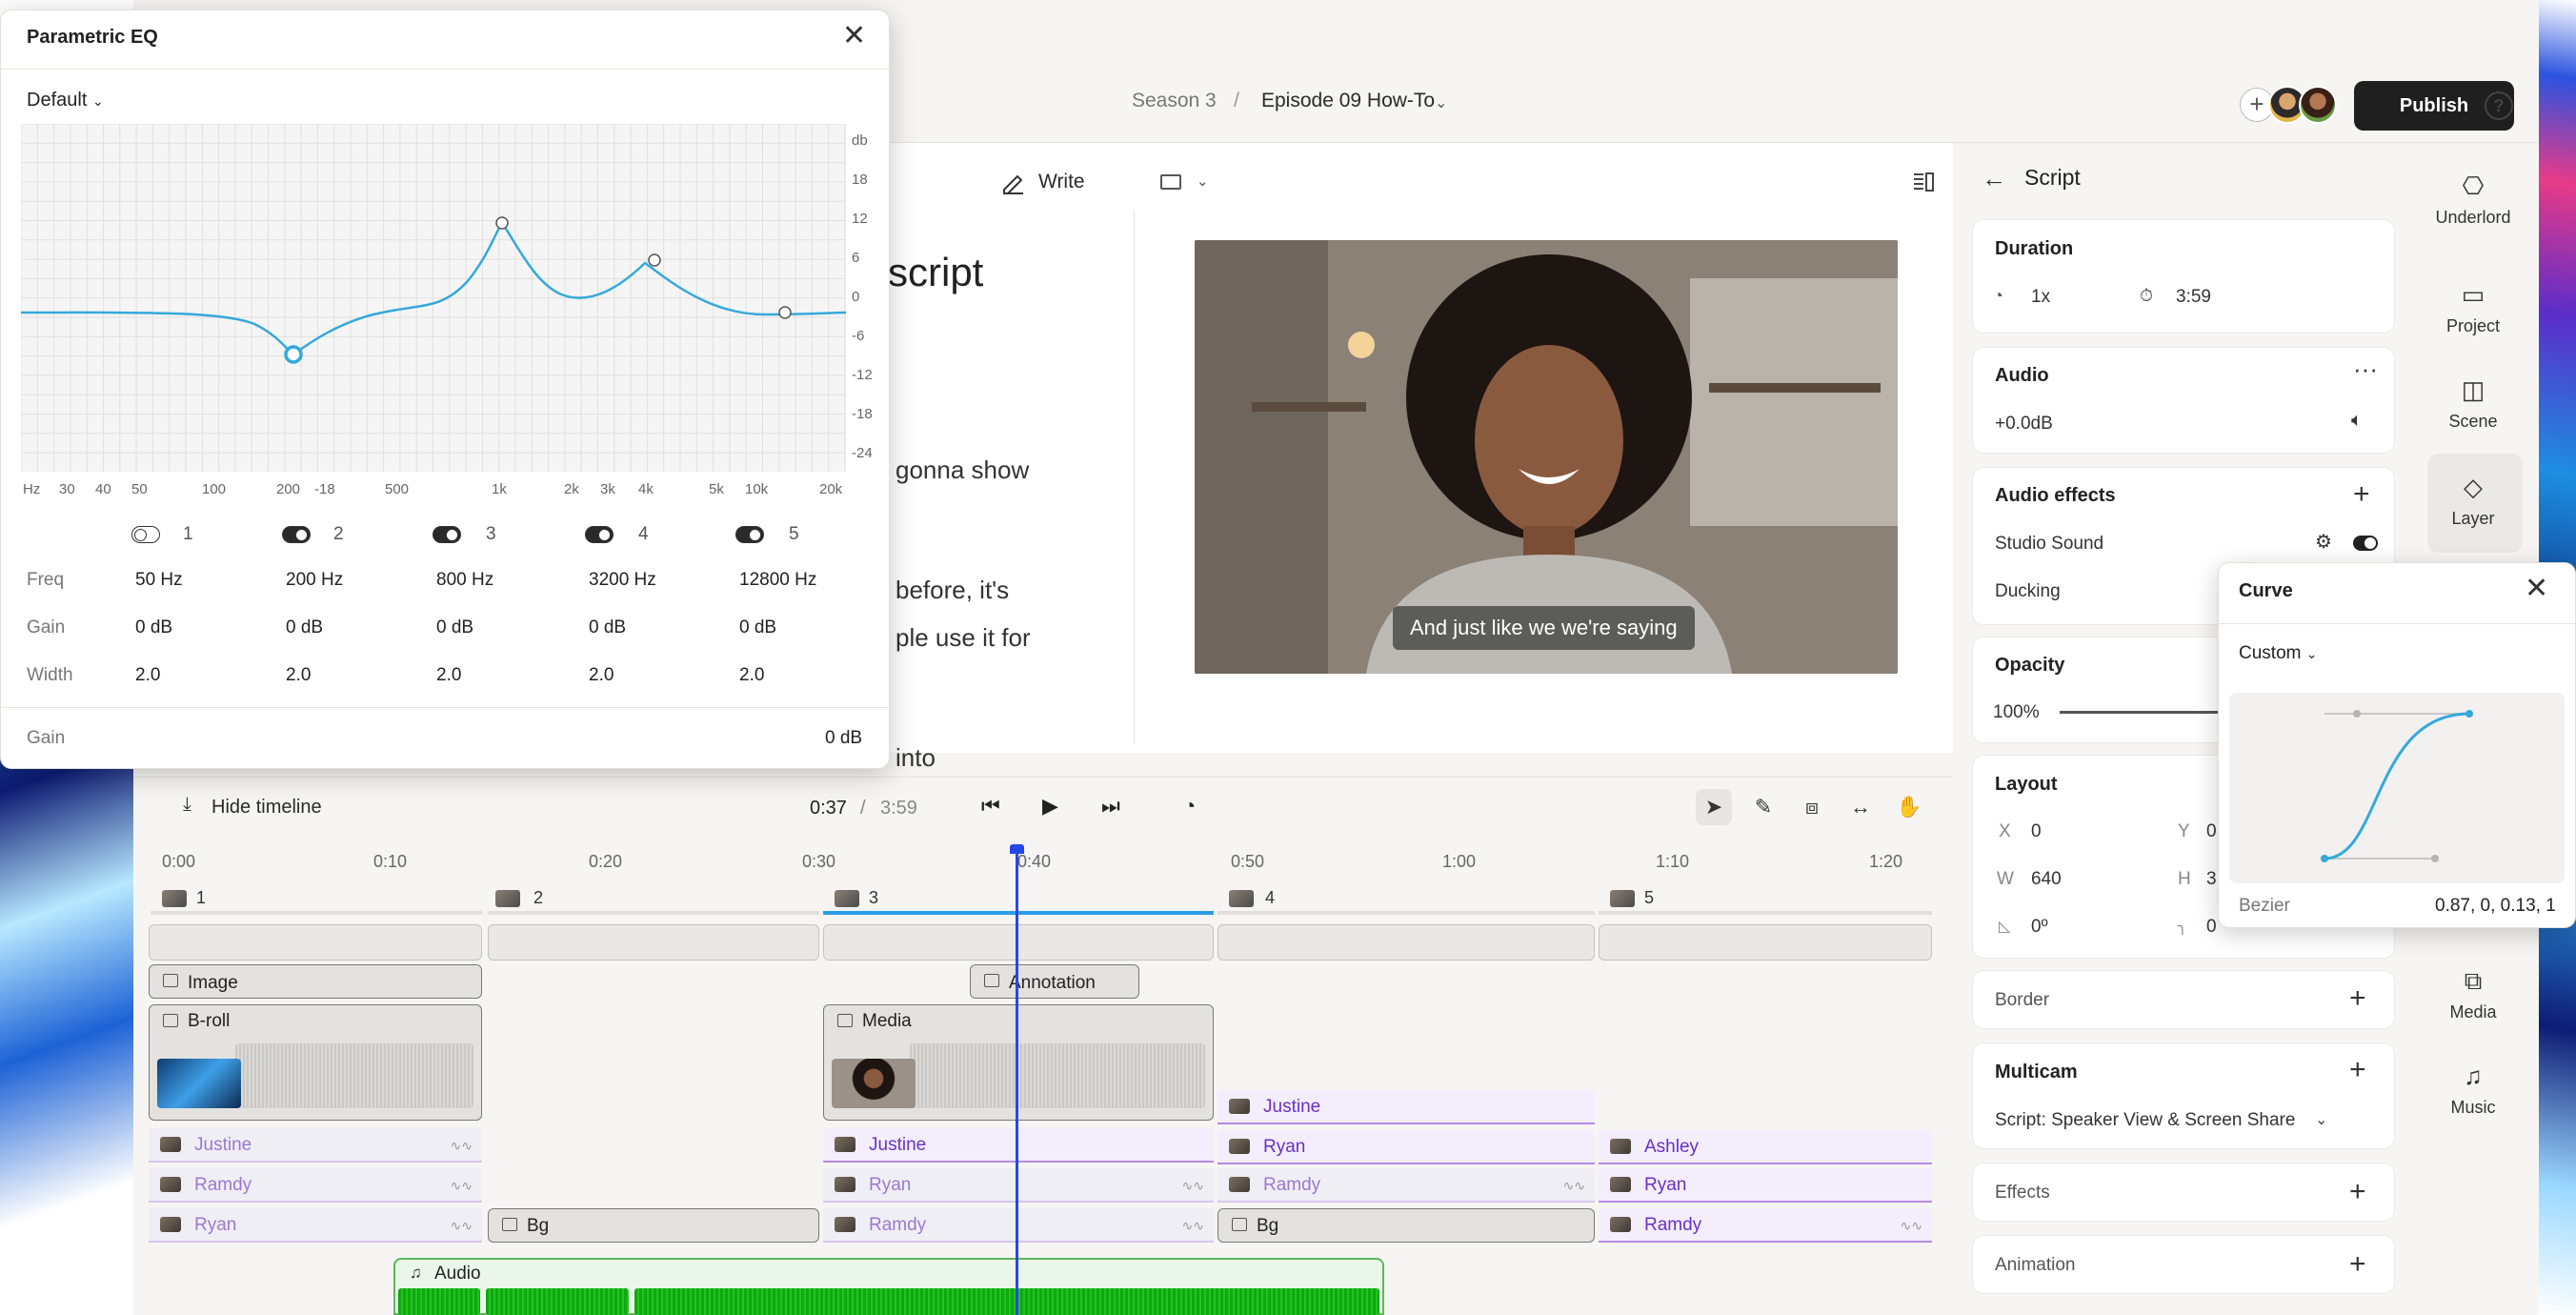  Describe the element at coordinates (1190, 807) in the screenshot. I see `speed-icon: ◔` at that location.